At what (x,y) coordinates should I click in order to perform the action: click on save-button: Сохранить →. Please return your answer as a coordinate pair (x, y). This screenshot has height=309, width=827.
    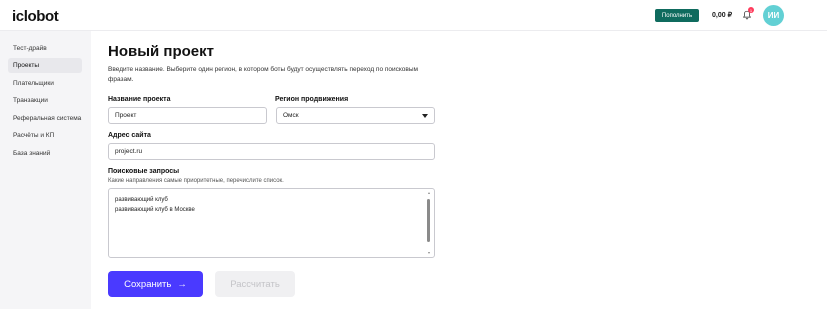
    Looking at the image, I should click on (155, 284).